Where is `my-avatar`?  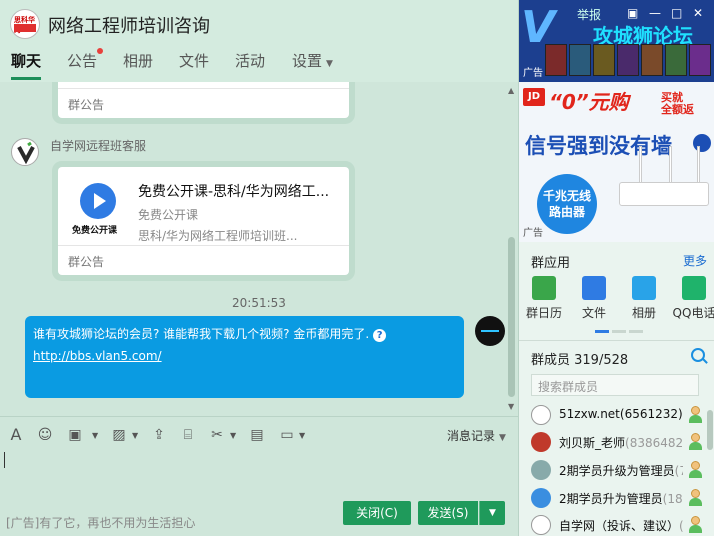
my-avatar is located at coordinates (490, 331).